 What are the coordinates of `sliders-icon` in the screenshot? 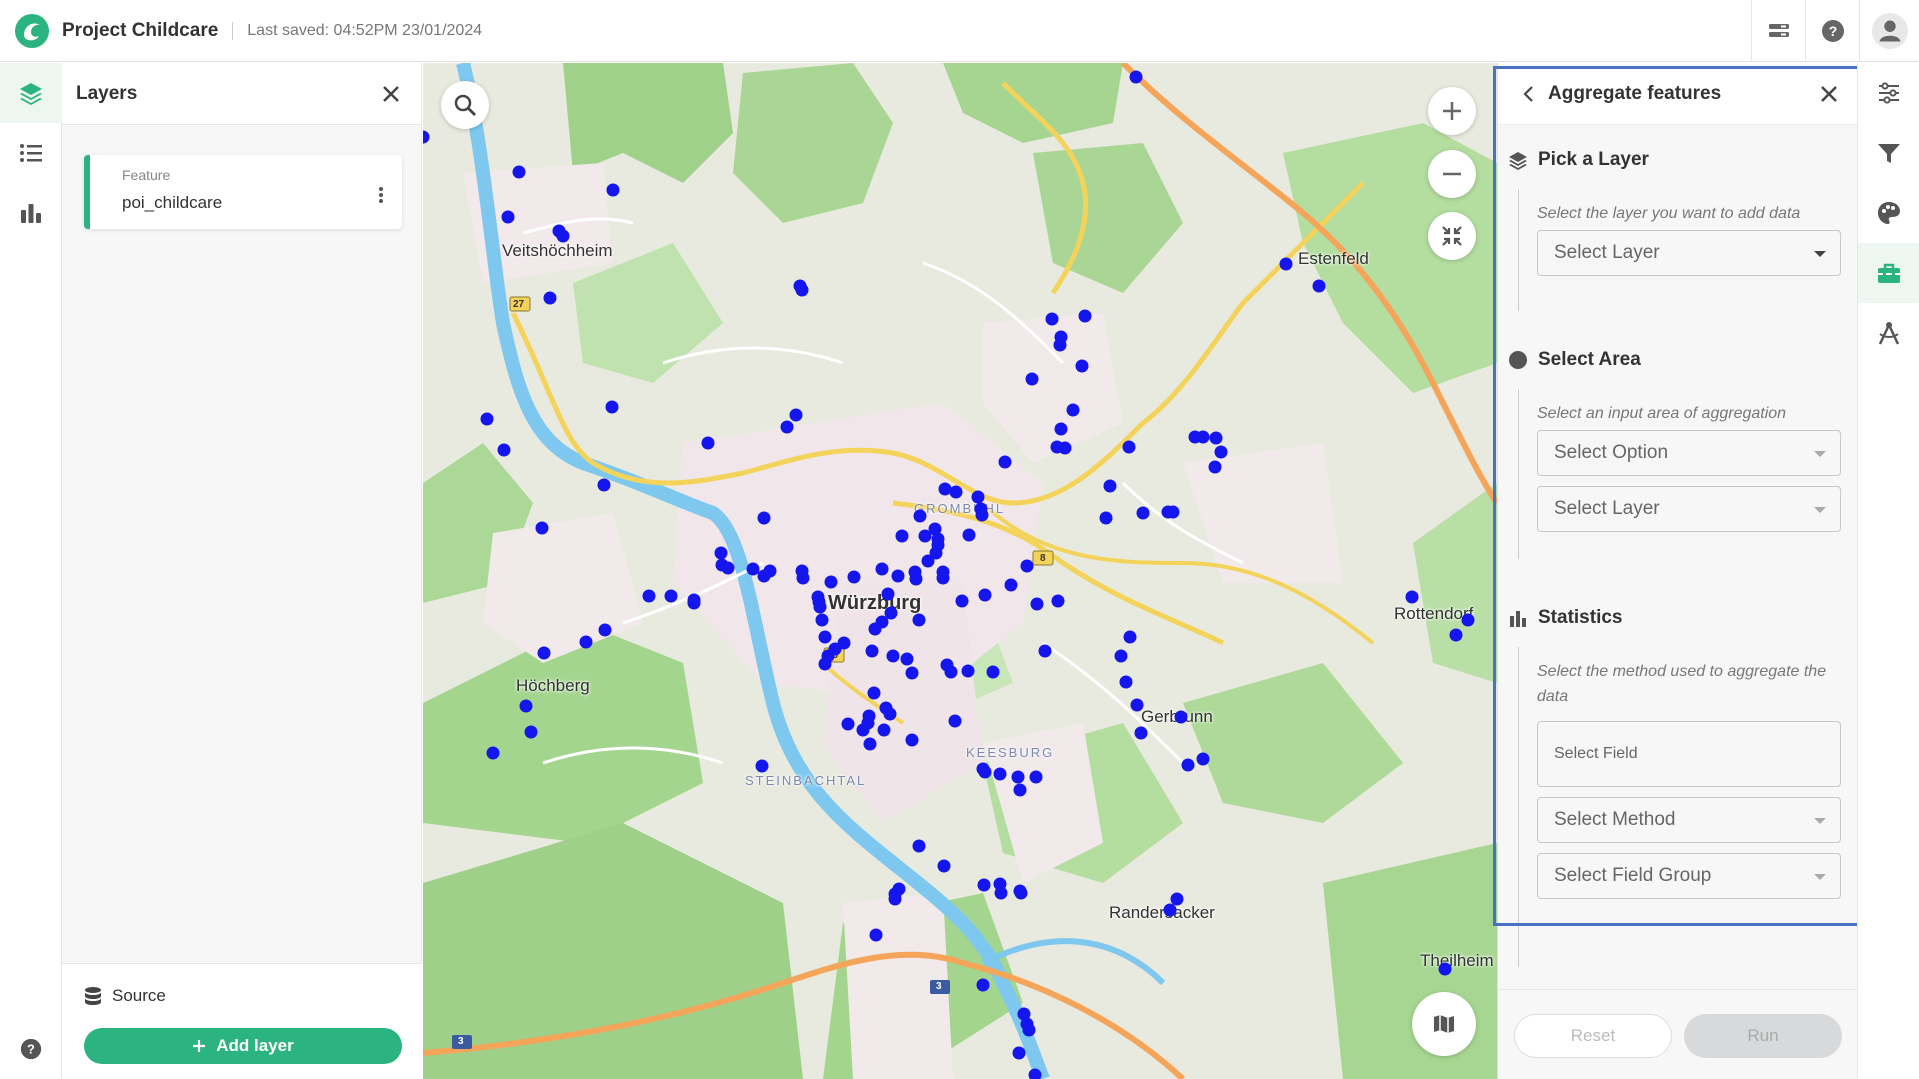 It's located at (1889, 93).